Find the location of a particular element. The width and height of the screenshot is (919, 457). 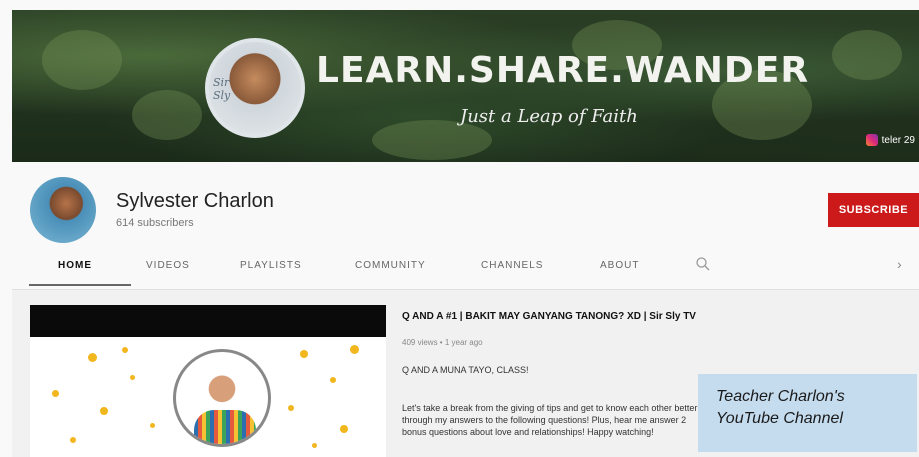

thumbnail-portrait is located at coordinates (222, 398).